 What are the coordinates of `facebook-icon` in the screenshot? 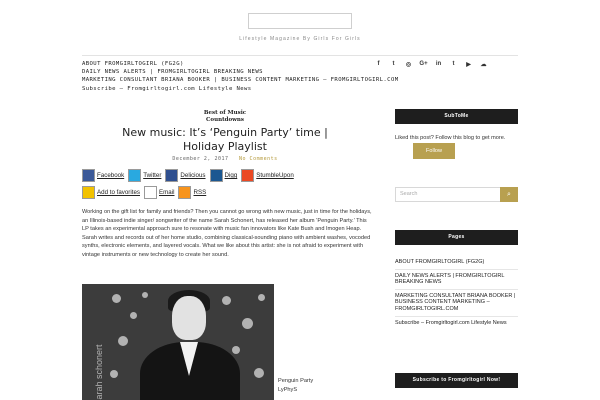 It's located at (88, 175).